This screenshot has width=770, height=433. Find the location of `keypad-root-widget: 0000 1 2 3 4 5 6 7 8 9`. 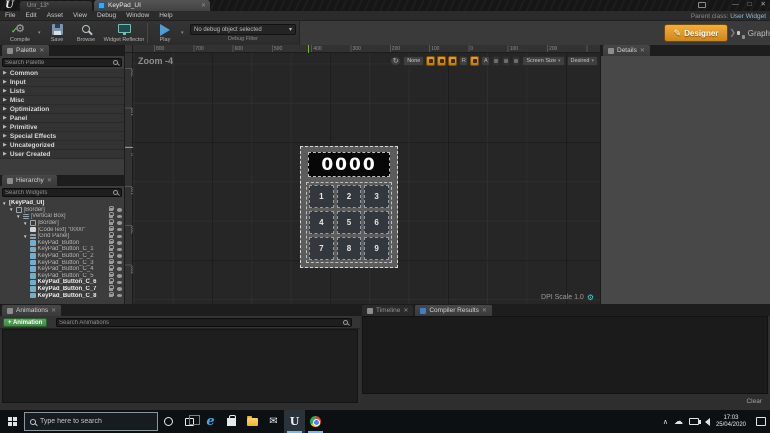

keypad-root-widget: 0000 1 2 3 4 5 6 7 8 9 is located at coordinates (349, 207).